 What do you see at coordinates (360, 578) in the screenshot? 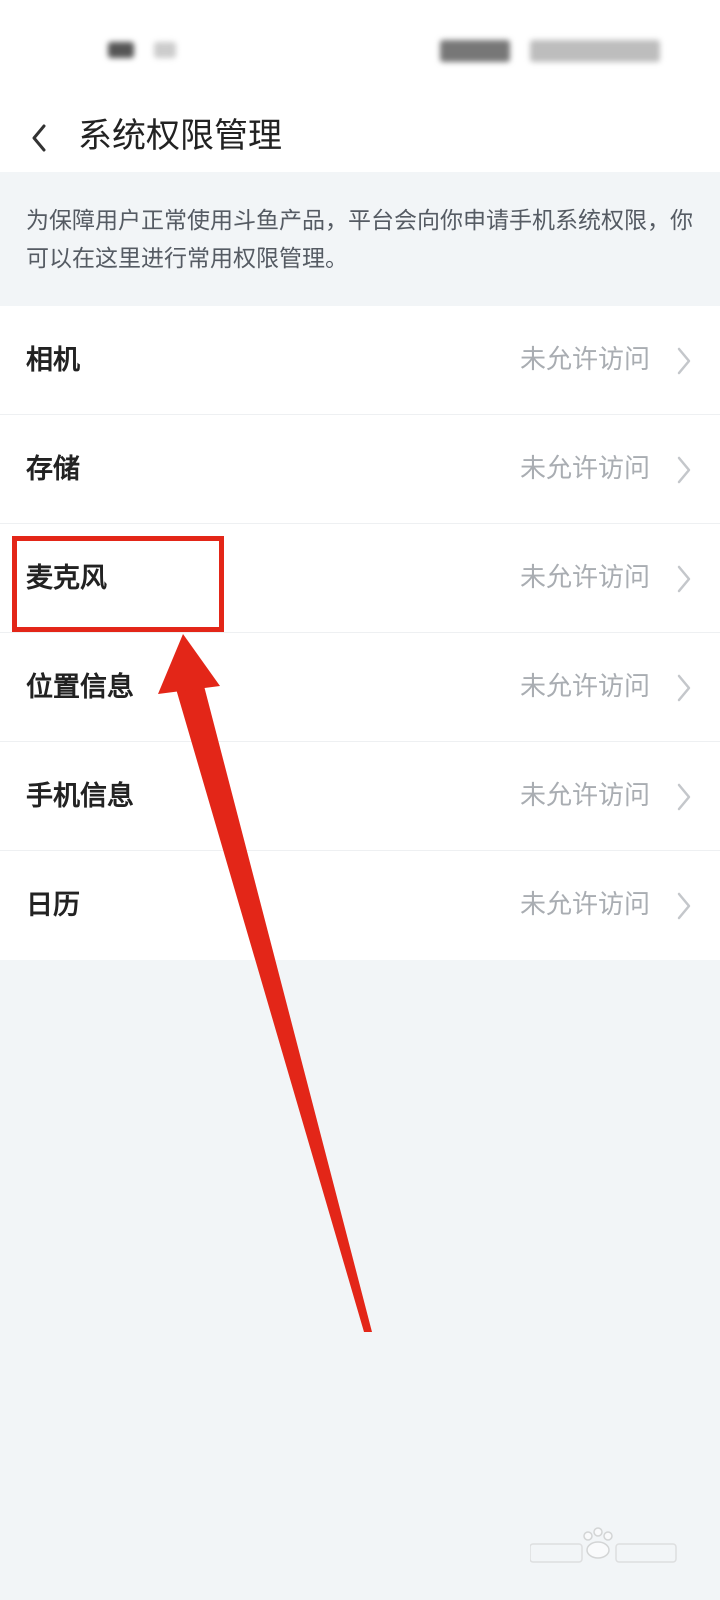
I see `permission-row-microphone: 麦克风 未允许访问` at bounding box center [360, 578].